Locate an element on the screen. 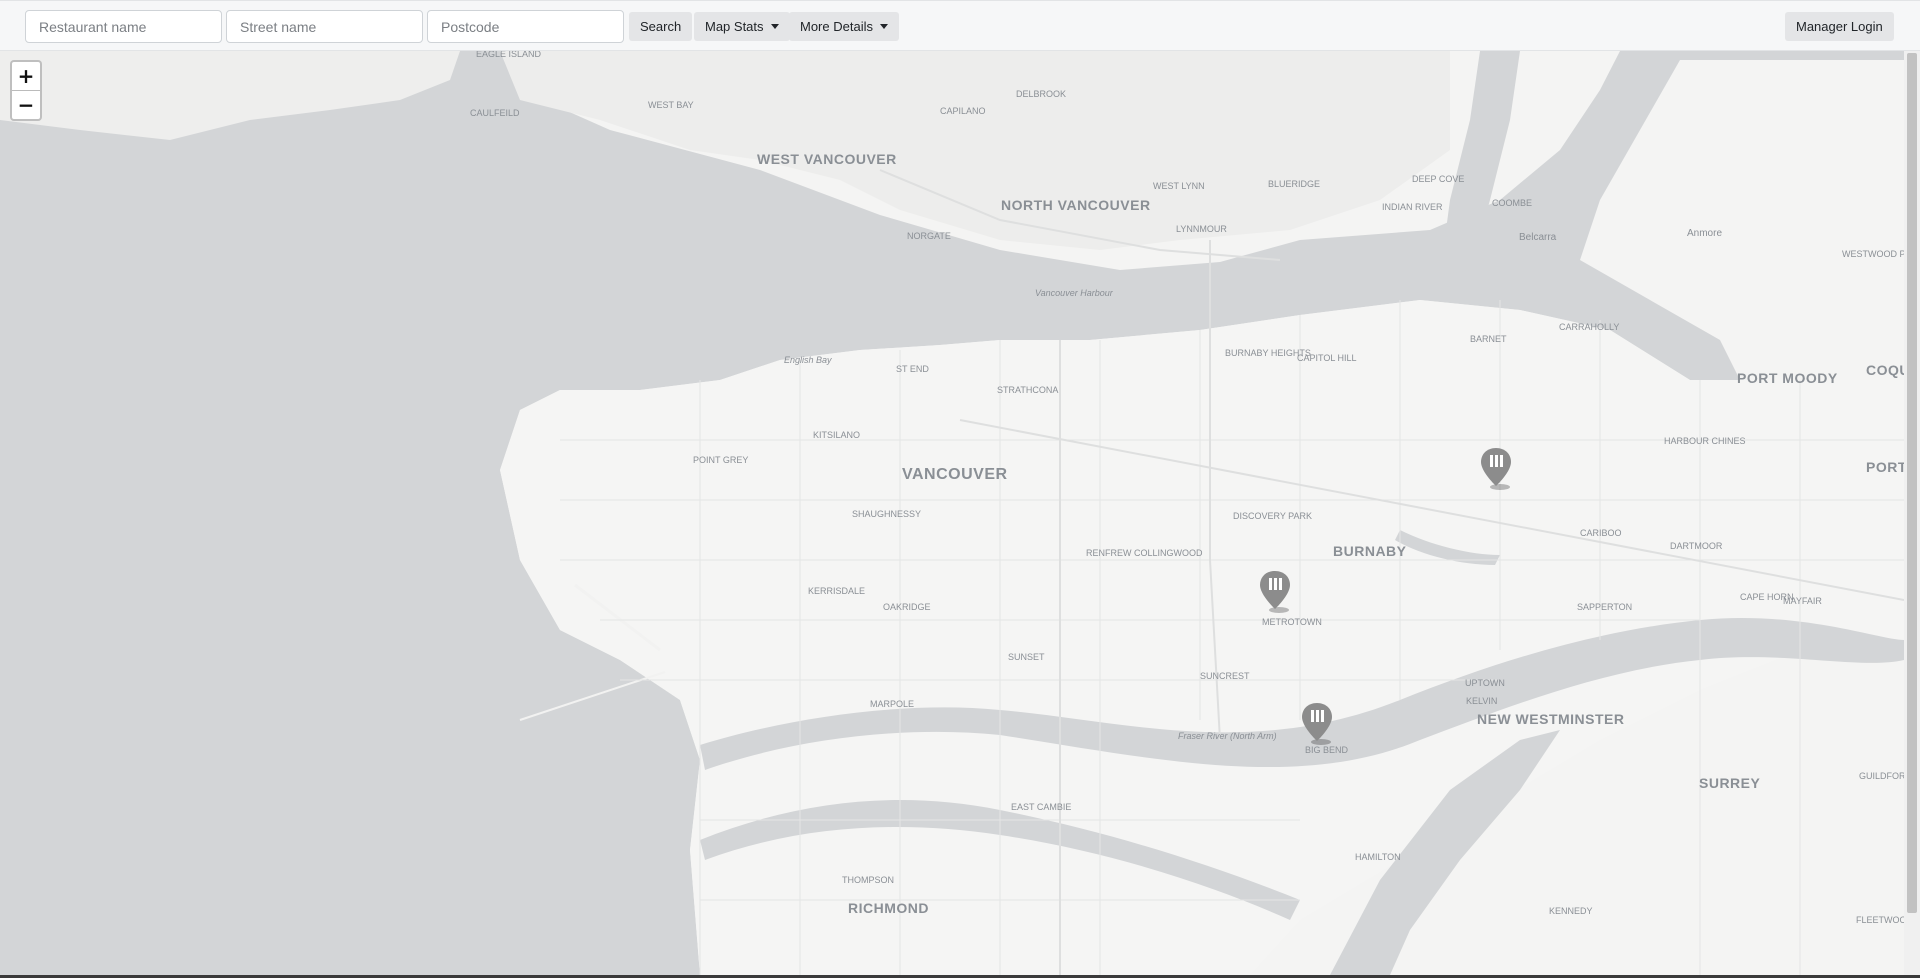 The width and height of the screenshot is (1920, 978). more-details-label: More Details is located at coordinates (836, 26).